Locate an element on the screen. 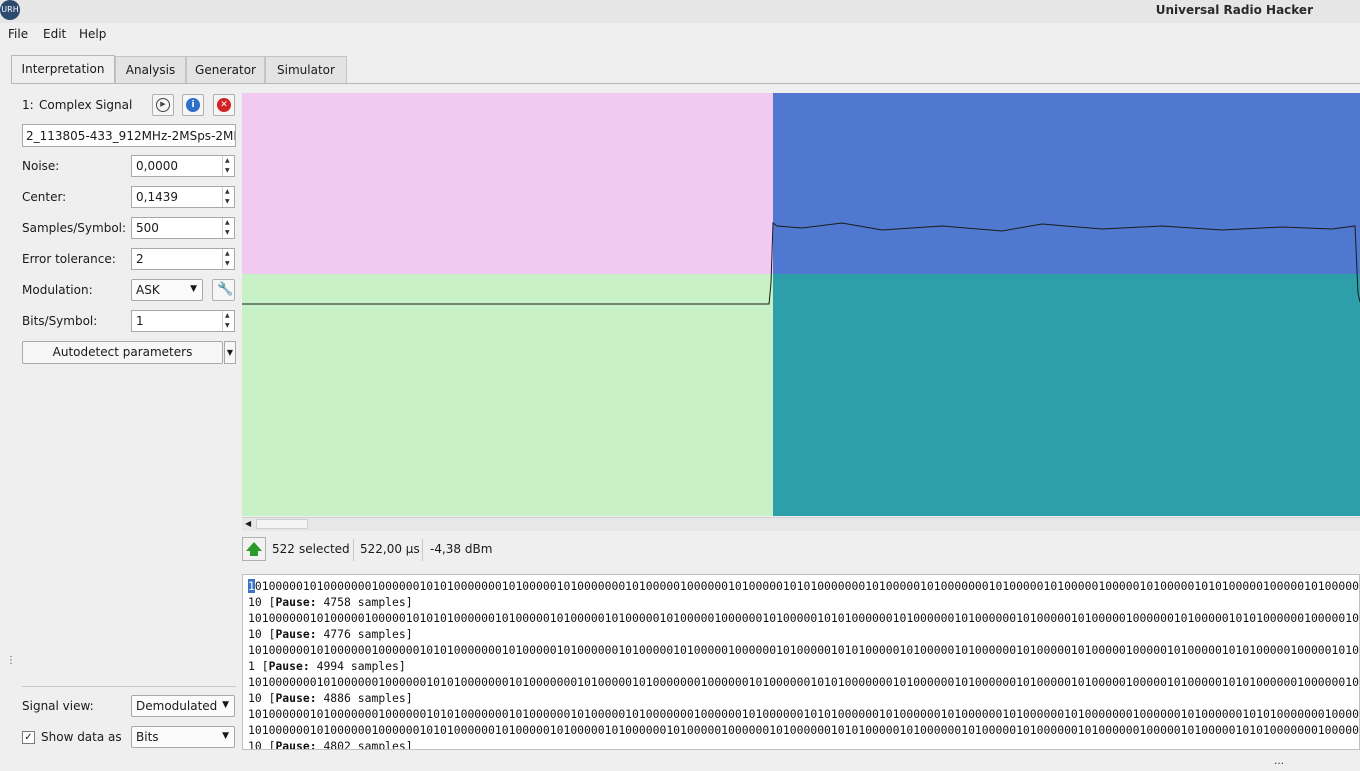 This screenshot has height=771, width=1360. pause-line: 10 [Pause: 4886 samples] is located at coordinates (330, 698).